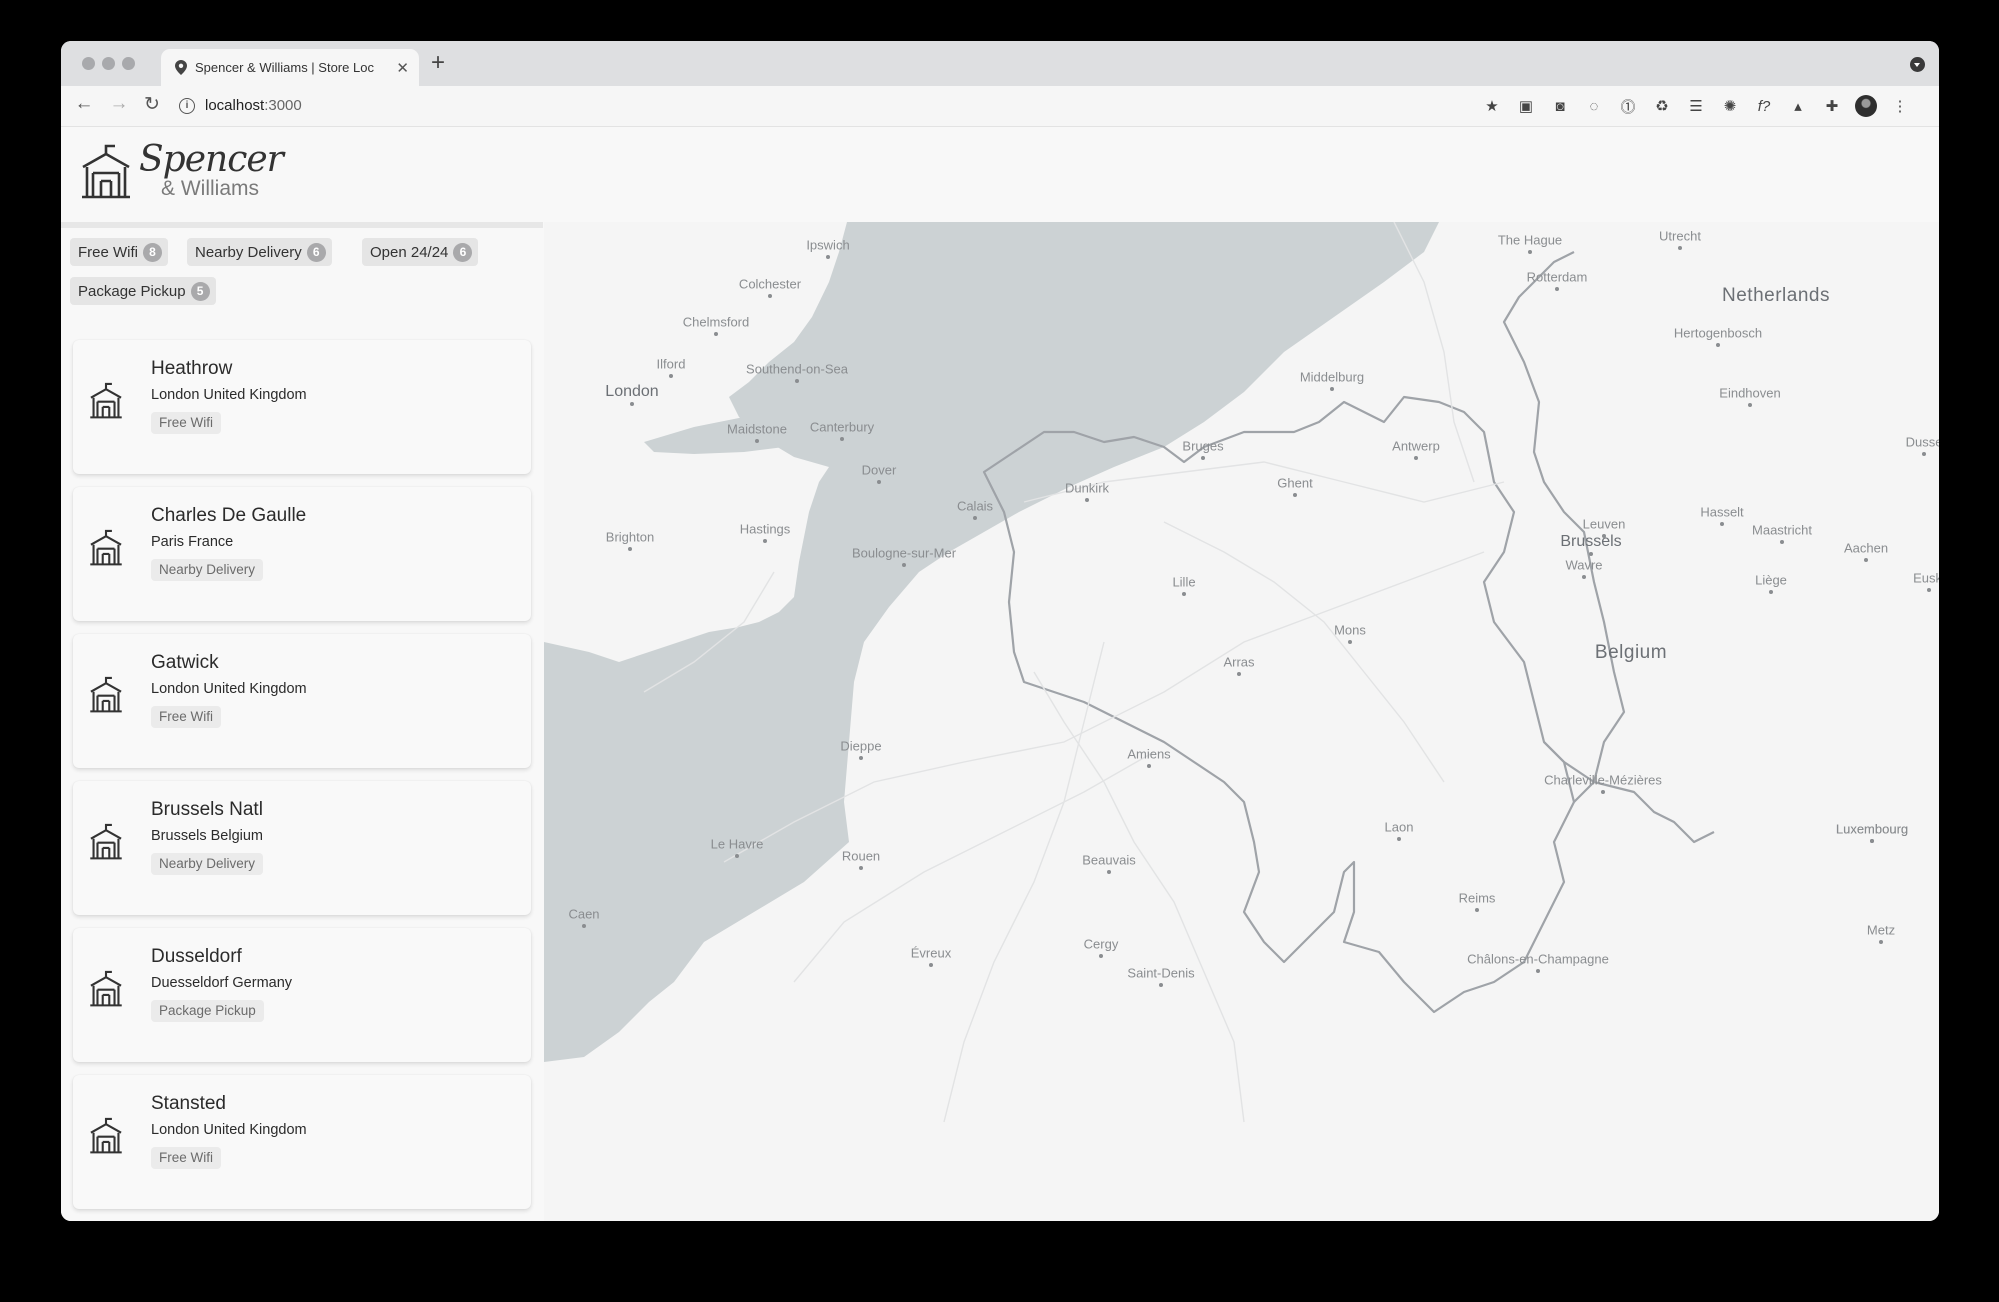 The width and height of the screenshot is (1999, 1302). I want to click on store-card: Heathrow London United Kingdom Free Wifi, so click(302, 407).